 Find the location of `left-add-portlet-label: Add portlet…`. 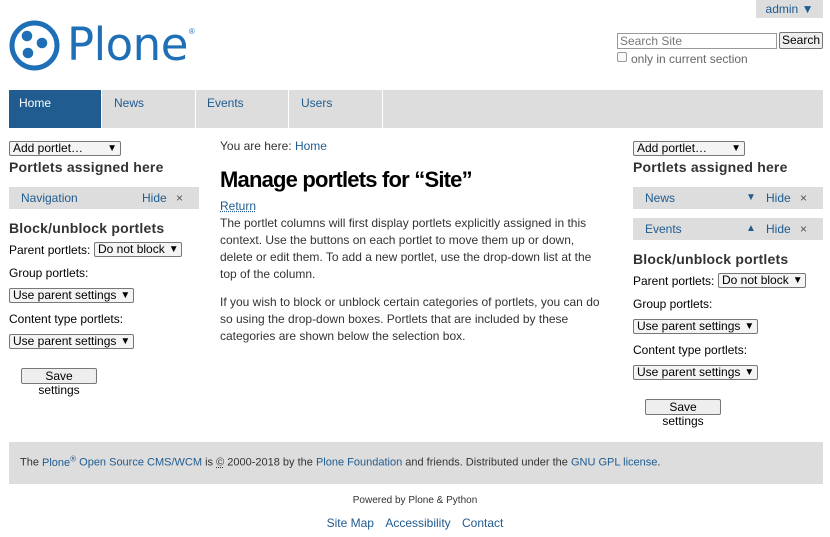

left-add-portlet-label: Add portlet… is located at coordinates (48, 148).